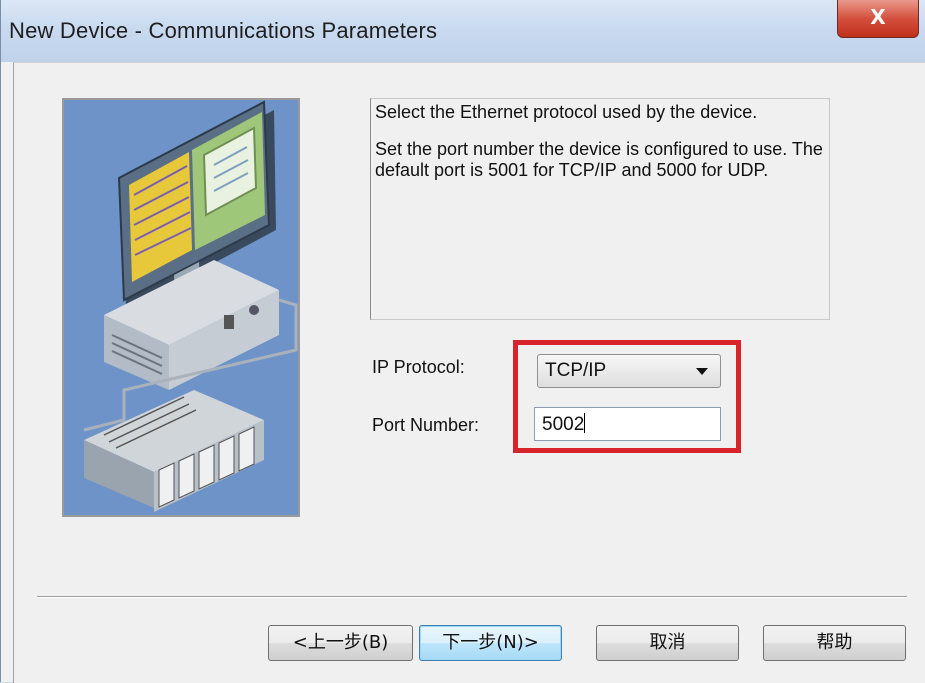 The image size is (925, 683). I want to click on text-caret, so click(585, 423).